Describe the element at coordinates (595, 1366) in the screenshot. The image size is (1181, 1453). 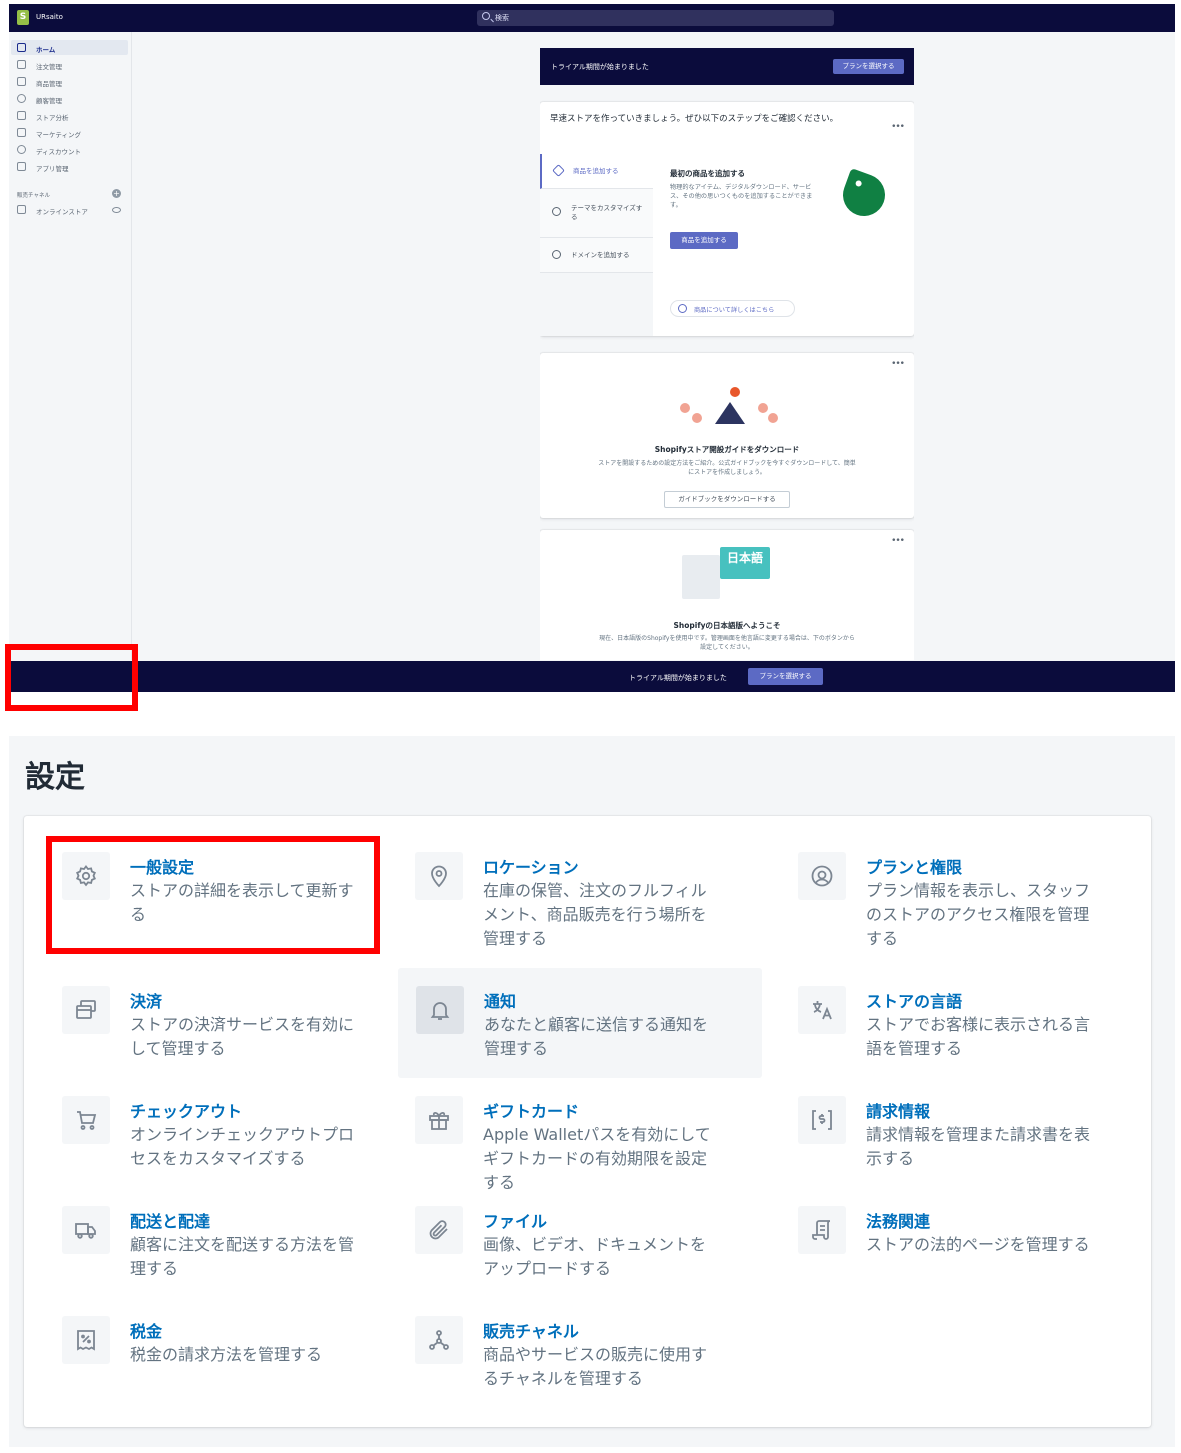
I see `settings-item-desc: 商品やサービスの販売に使用するチャネルを管理する` at that location.